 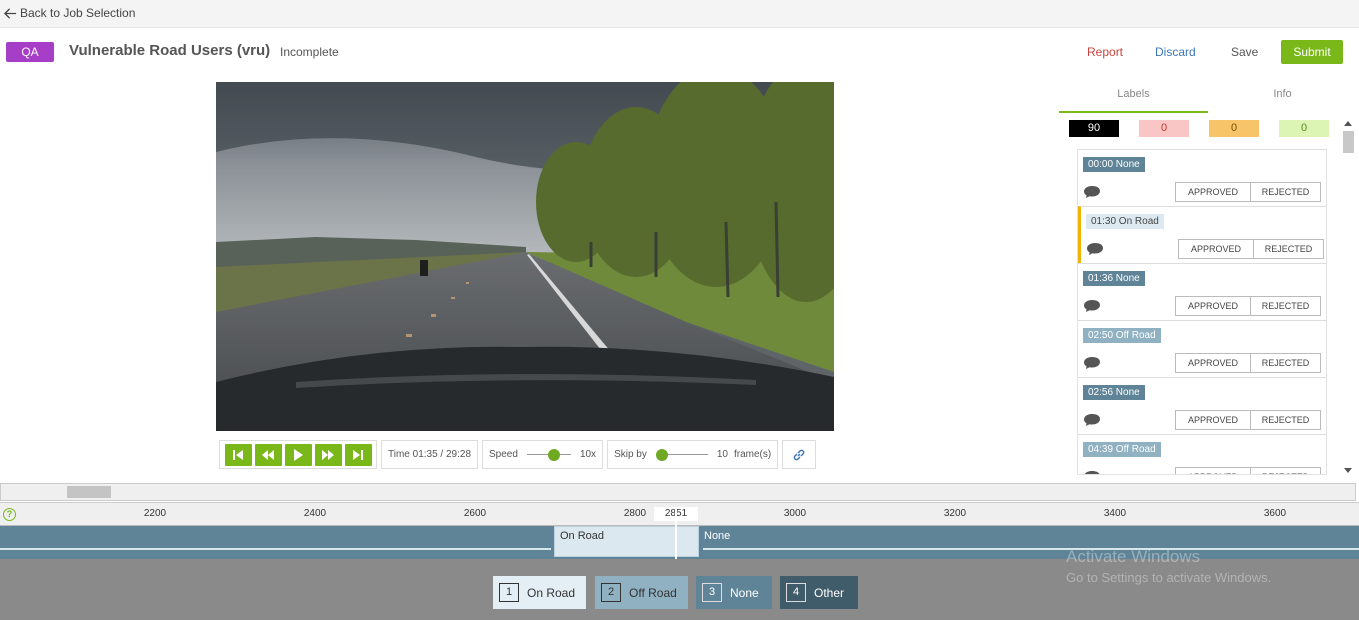 What do you see at coordinates (1094, 128) in the screenshot?
I see `count-total: 90` at bounding box center [1094, 128].